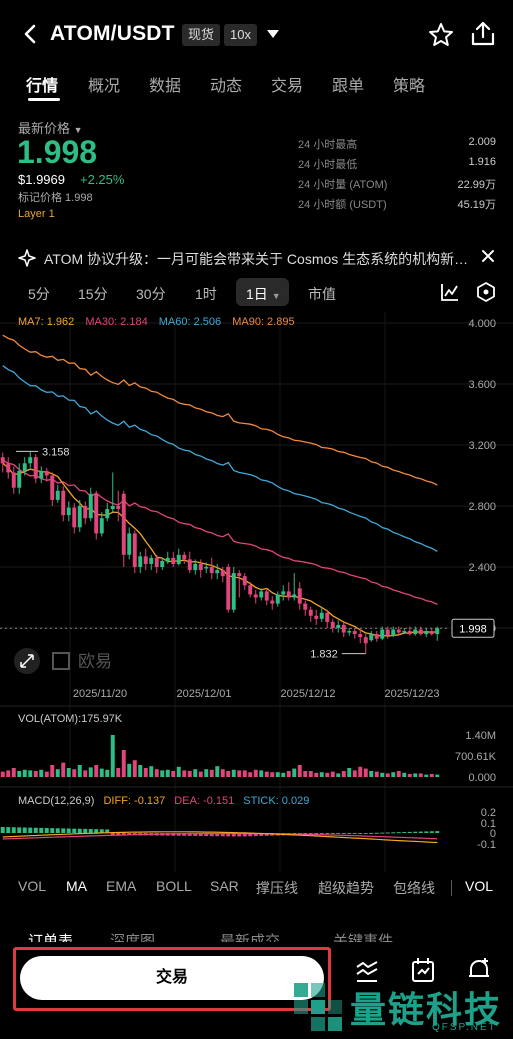 The height and width of the screenshot is (1039, 513). Describe the element at coordinates (486, 292) in the screenshot. I see `settings-hexagon-icon` at that location.